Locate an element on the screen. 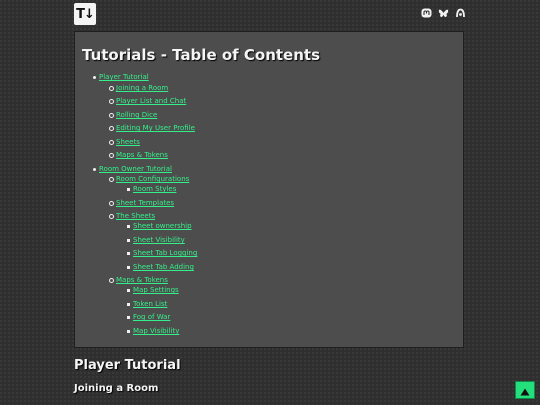 This screenshot has height=405, width=540. toc-link-room-styles: Room Styles is located at coordinates (154, 189).